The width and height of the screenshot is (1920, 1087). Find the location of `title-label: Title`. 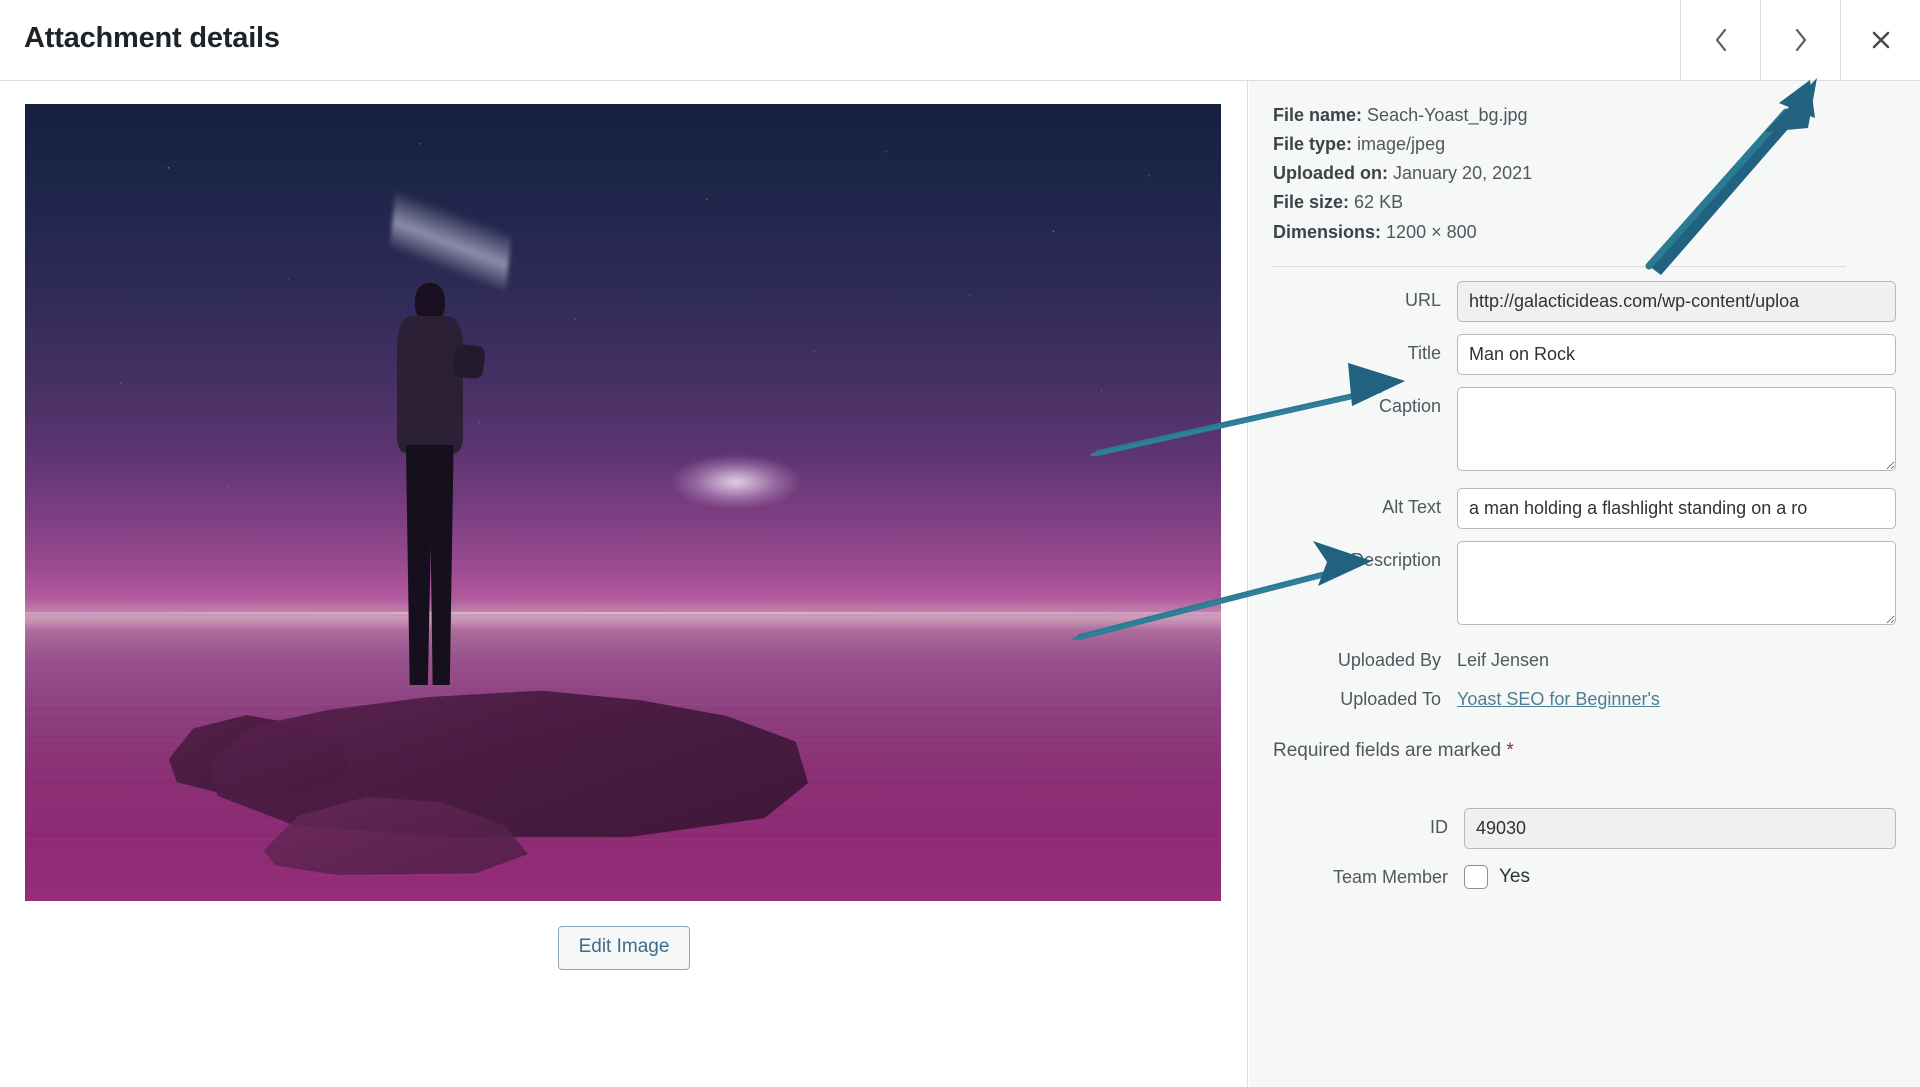

title-label: Title is located at coordinates (1424, 353).